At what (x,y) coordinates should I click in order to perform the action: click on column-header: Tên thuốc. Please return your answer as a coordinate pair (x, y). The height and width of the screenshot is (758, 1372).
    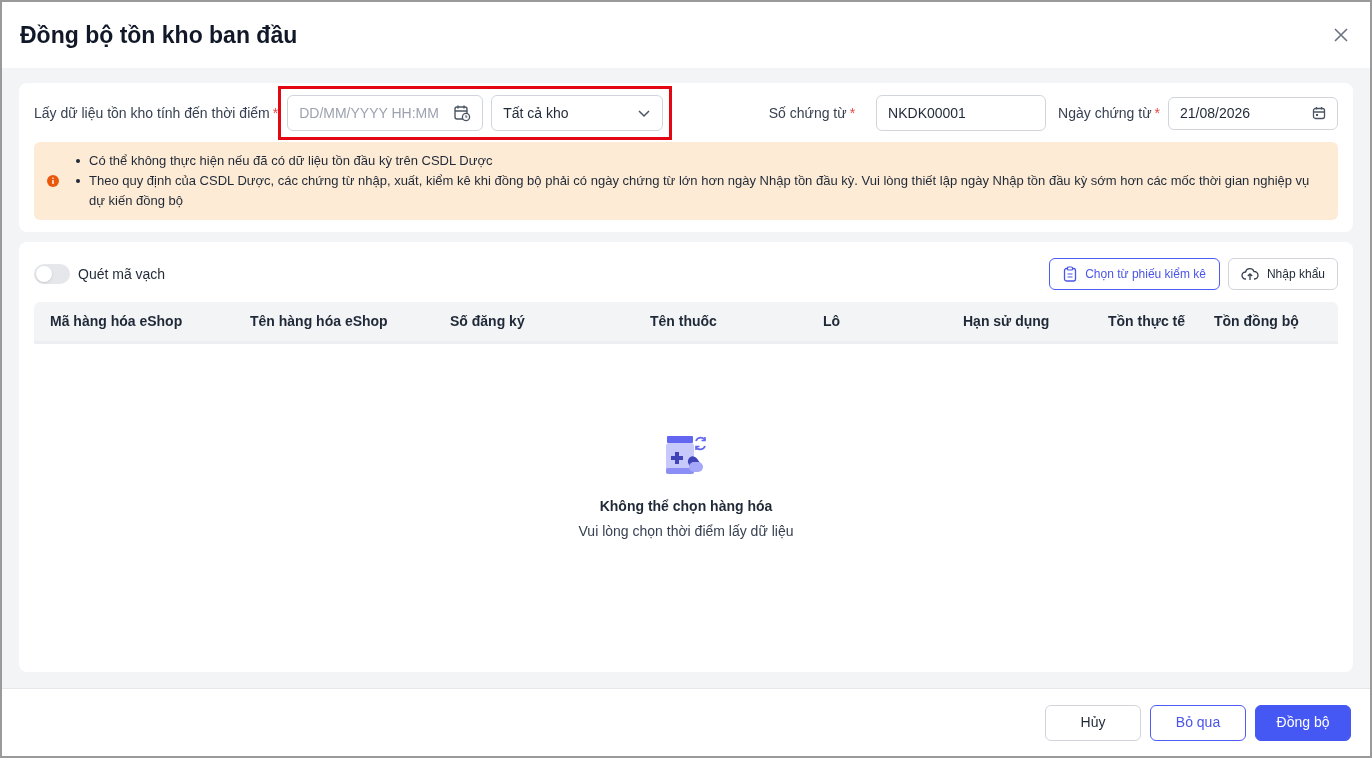
    Looking at the image, I should click on (684, 321).